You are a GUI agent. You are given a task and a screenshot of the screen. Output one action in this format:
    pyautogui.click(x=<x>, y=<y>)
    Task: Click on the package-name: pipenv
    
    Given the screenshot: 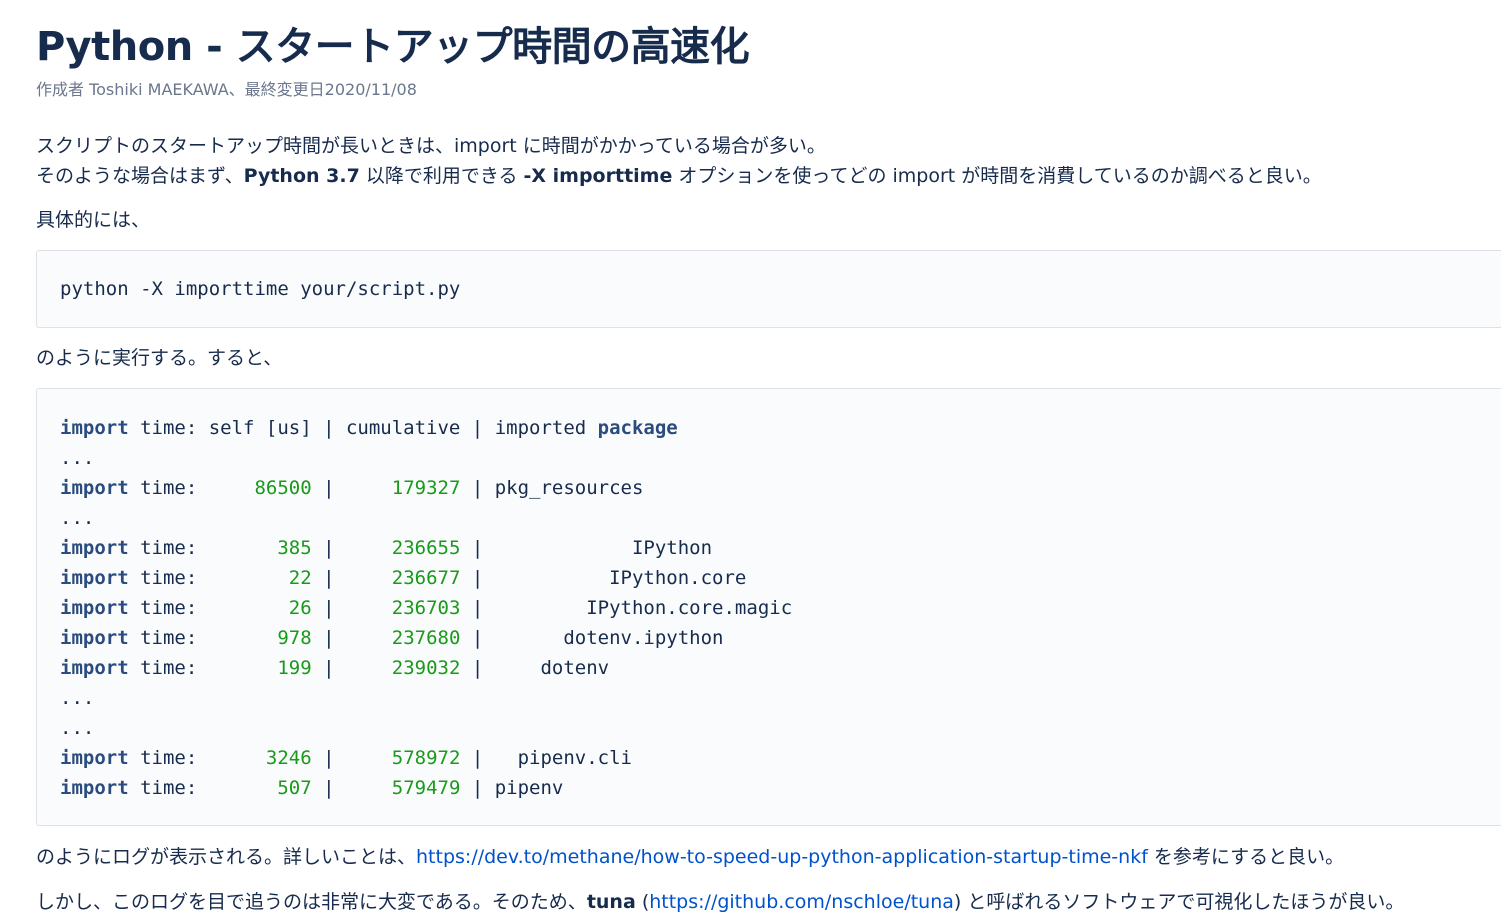 What is the action you would take?
    pyautogui.click(x=529, y=788)
    